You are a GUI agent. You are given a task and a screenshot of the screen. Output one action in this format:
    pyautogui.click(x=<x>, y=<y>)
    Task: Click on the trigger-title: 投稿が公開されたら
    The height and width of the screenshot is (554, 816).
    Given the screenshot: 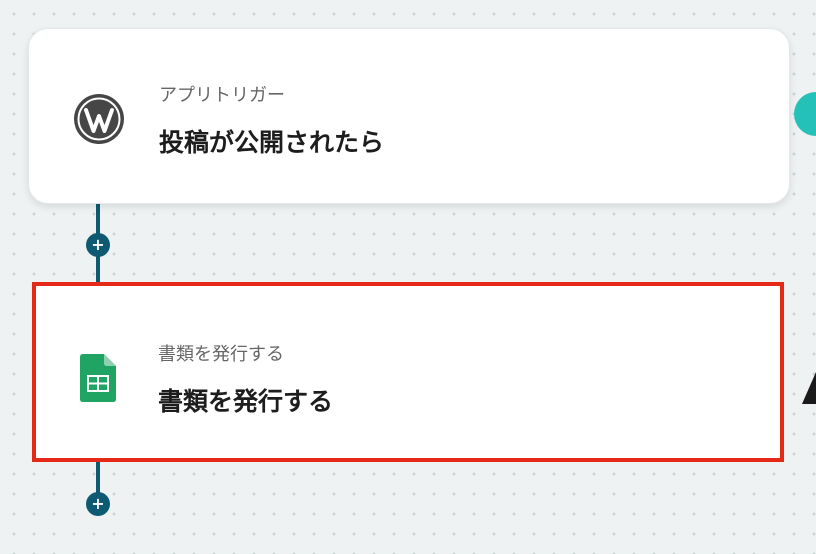 What is the action you would take?
    pyautogui.click(x=272, y=142)
    